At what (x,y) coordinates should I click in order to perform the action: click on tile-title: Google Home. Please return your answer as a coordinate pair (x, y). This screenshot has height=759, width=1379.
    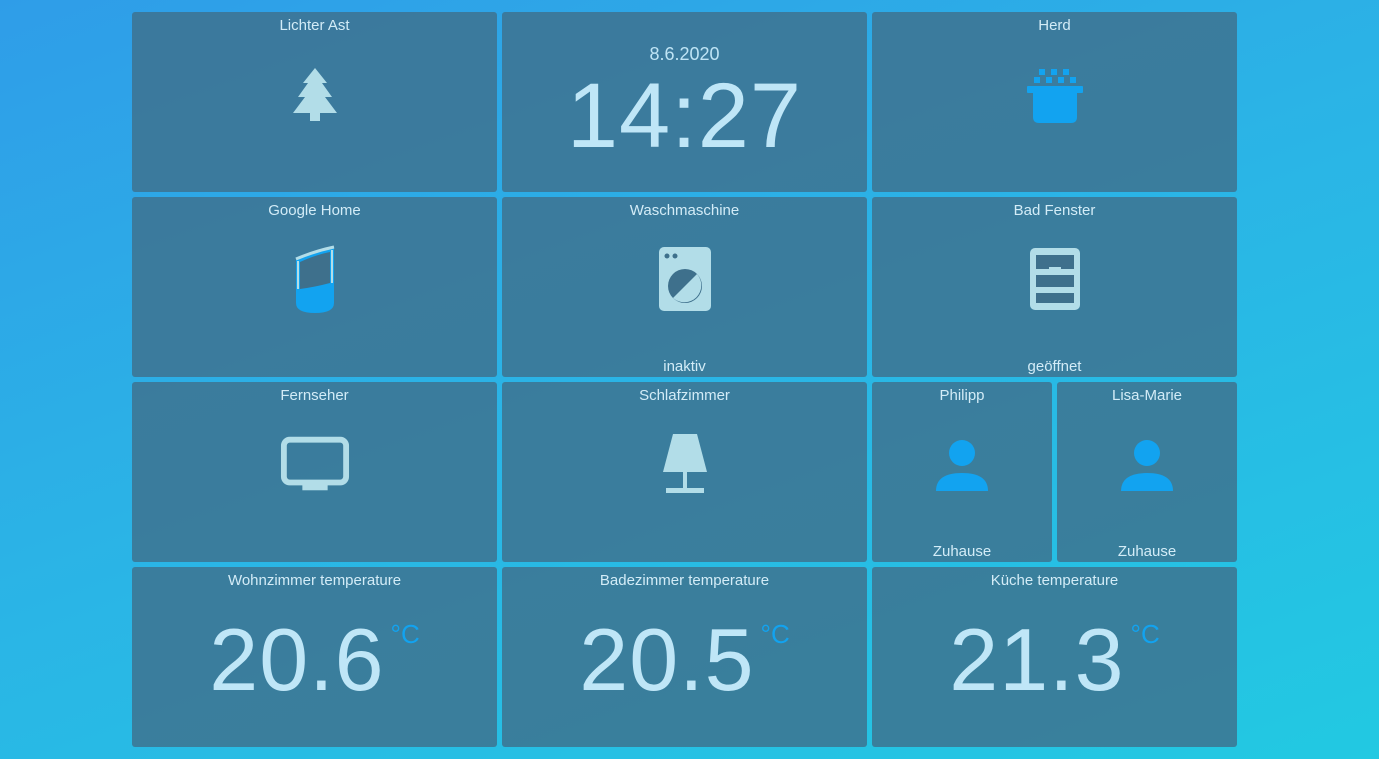
    Looking at the image, I should click on (314, 210).